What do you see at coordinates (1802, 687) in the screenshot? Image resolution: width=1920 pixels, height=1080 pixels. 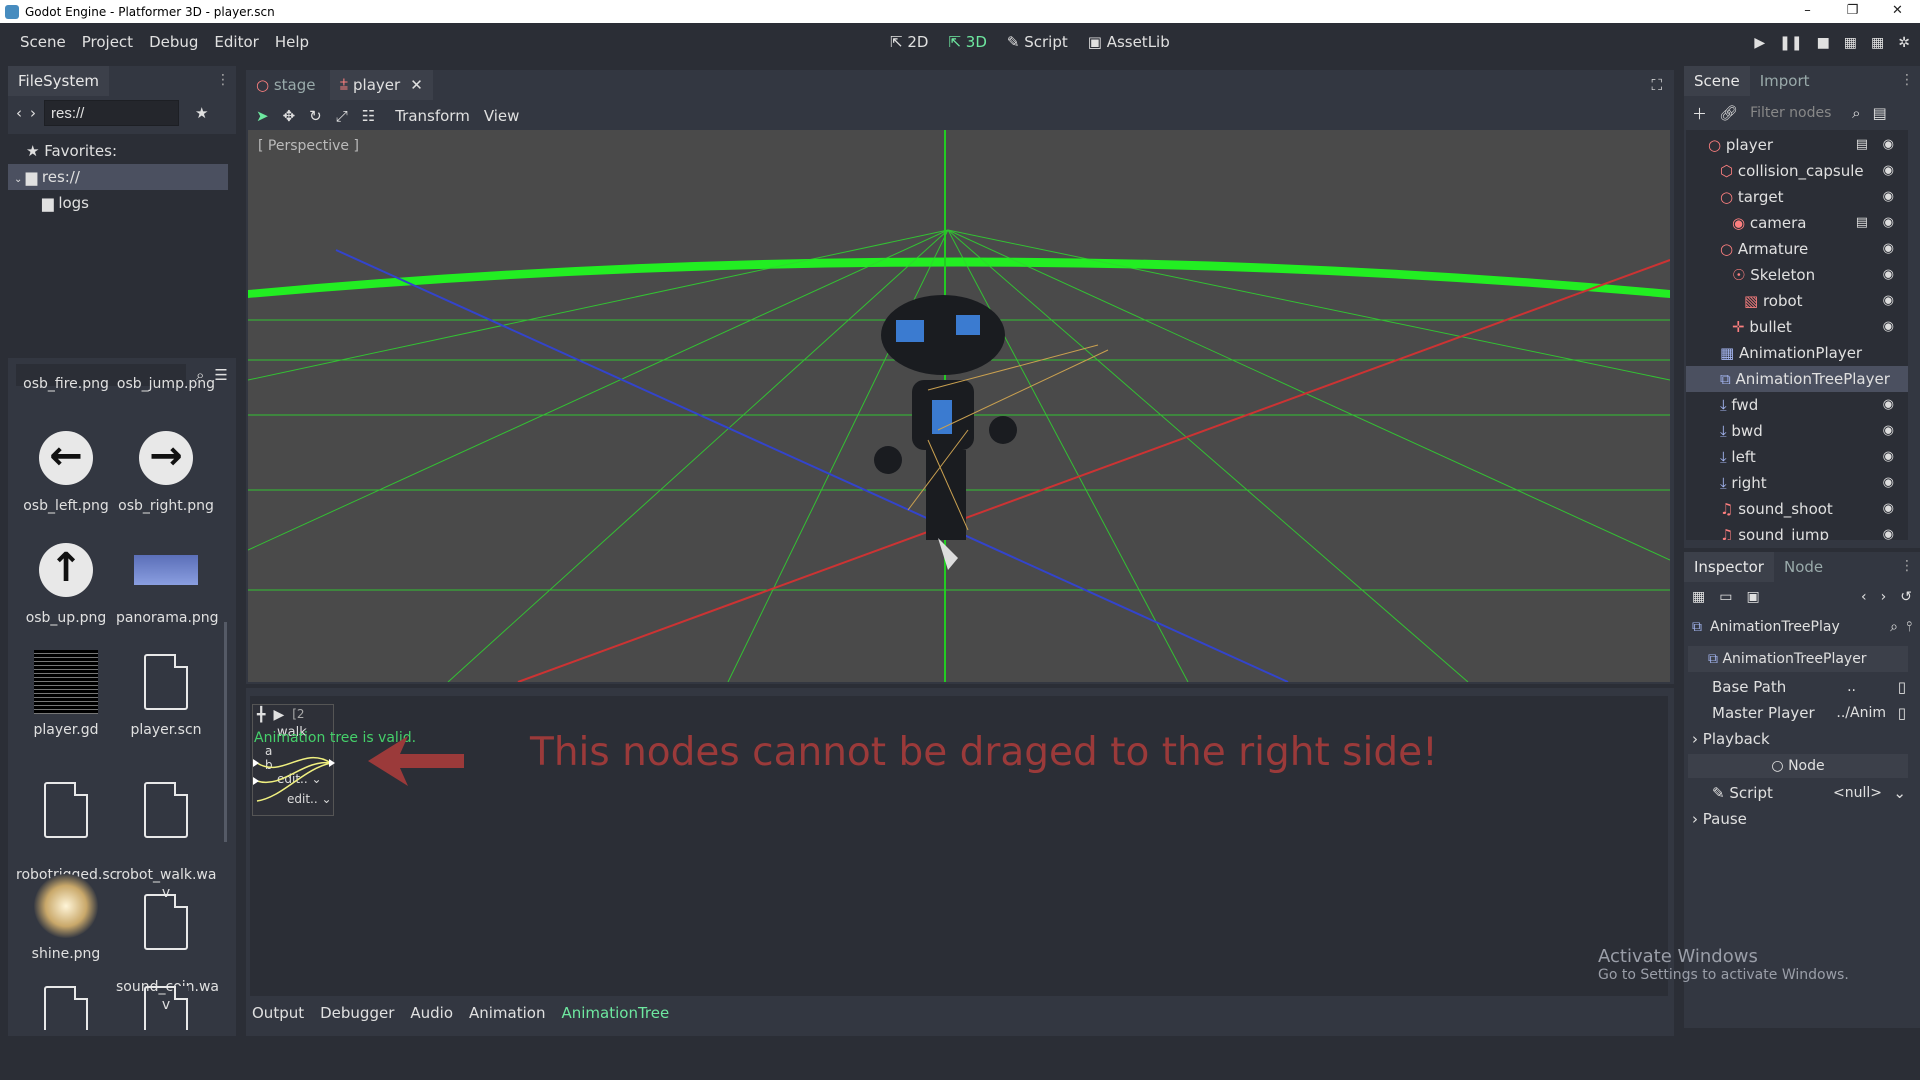 I see `prop-base-path: Base Path.. ▯` at bounding box center [1802, 687].